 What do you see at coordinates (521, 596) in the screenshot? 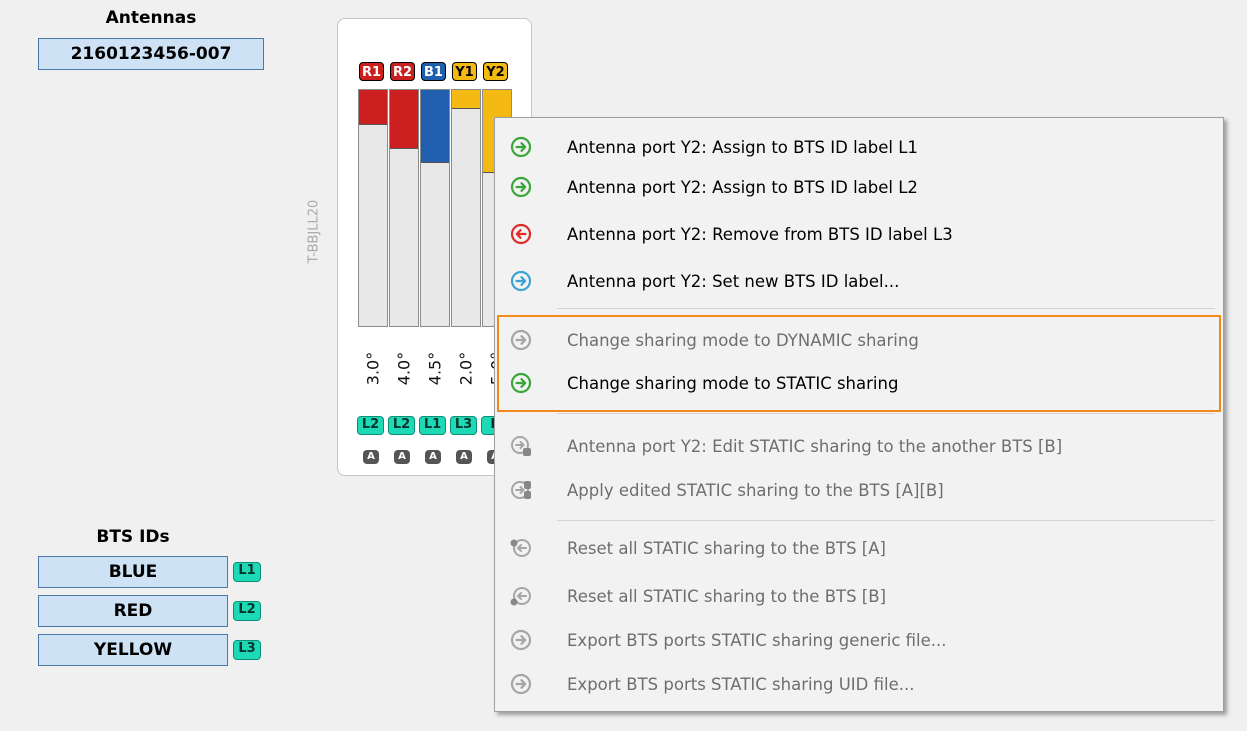
I see `reset-b-icon` at bounding box center [521, 596].